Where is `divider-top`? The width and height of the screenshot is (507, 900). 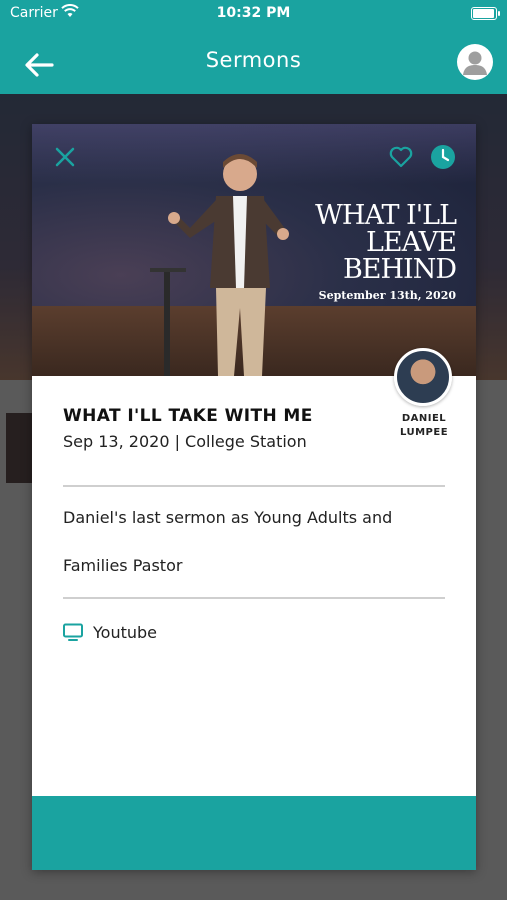 divider-top is located at coordinates (254, 486).